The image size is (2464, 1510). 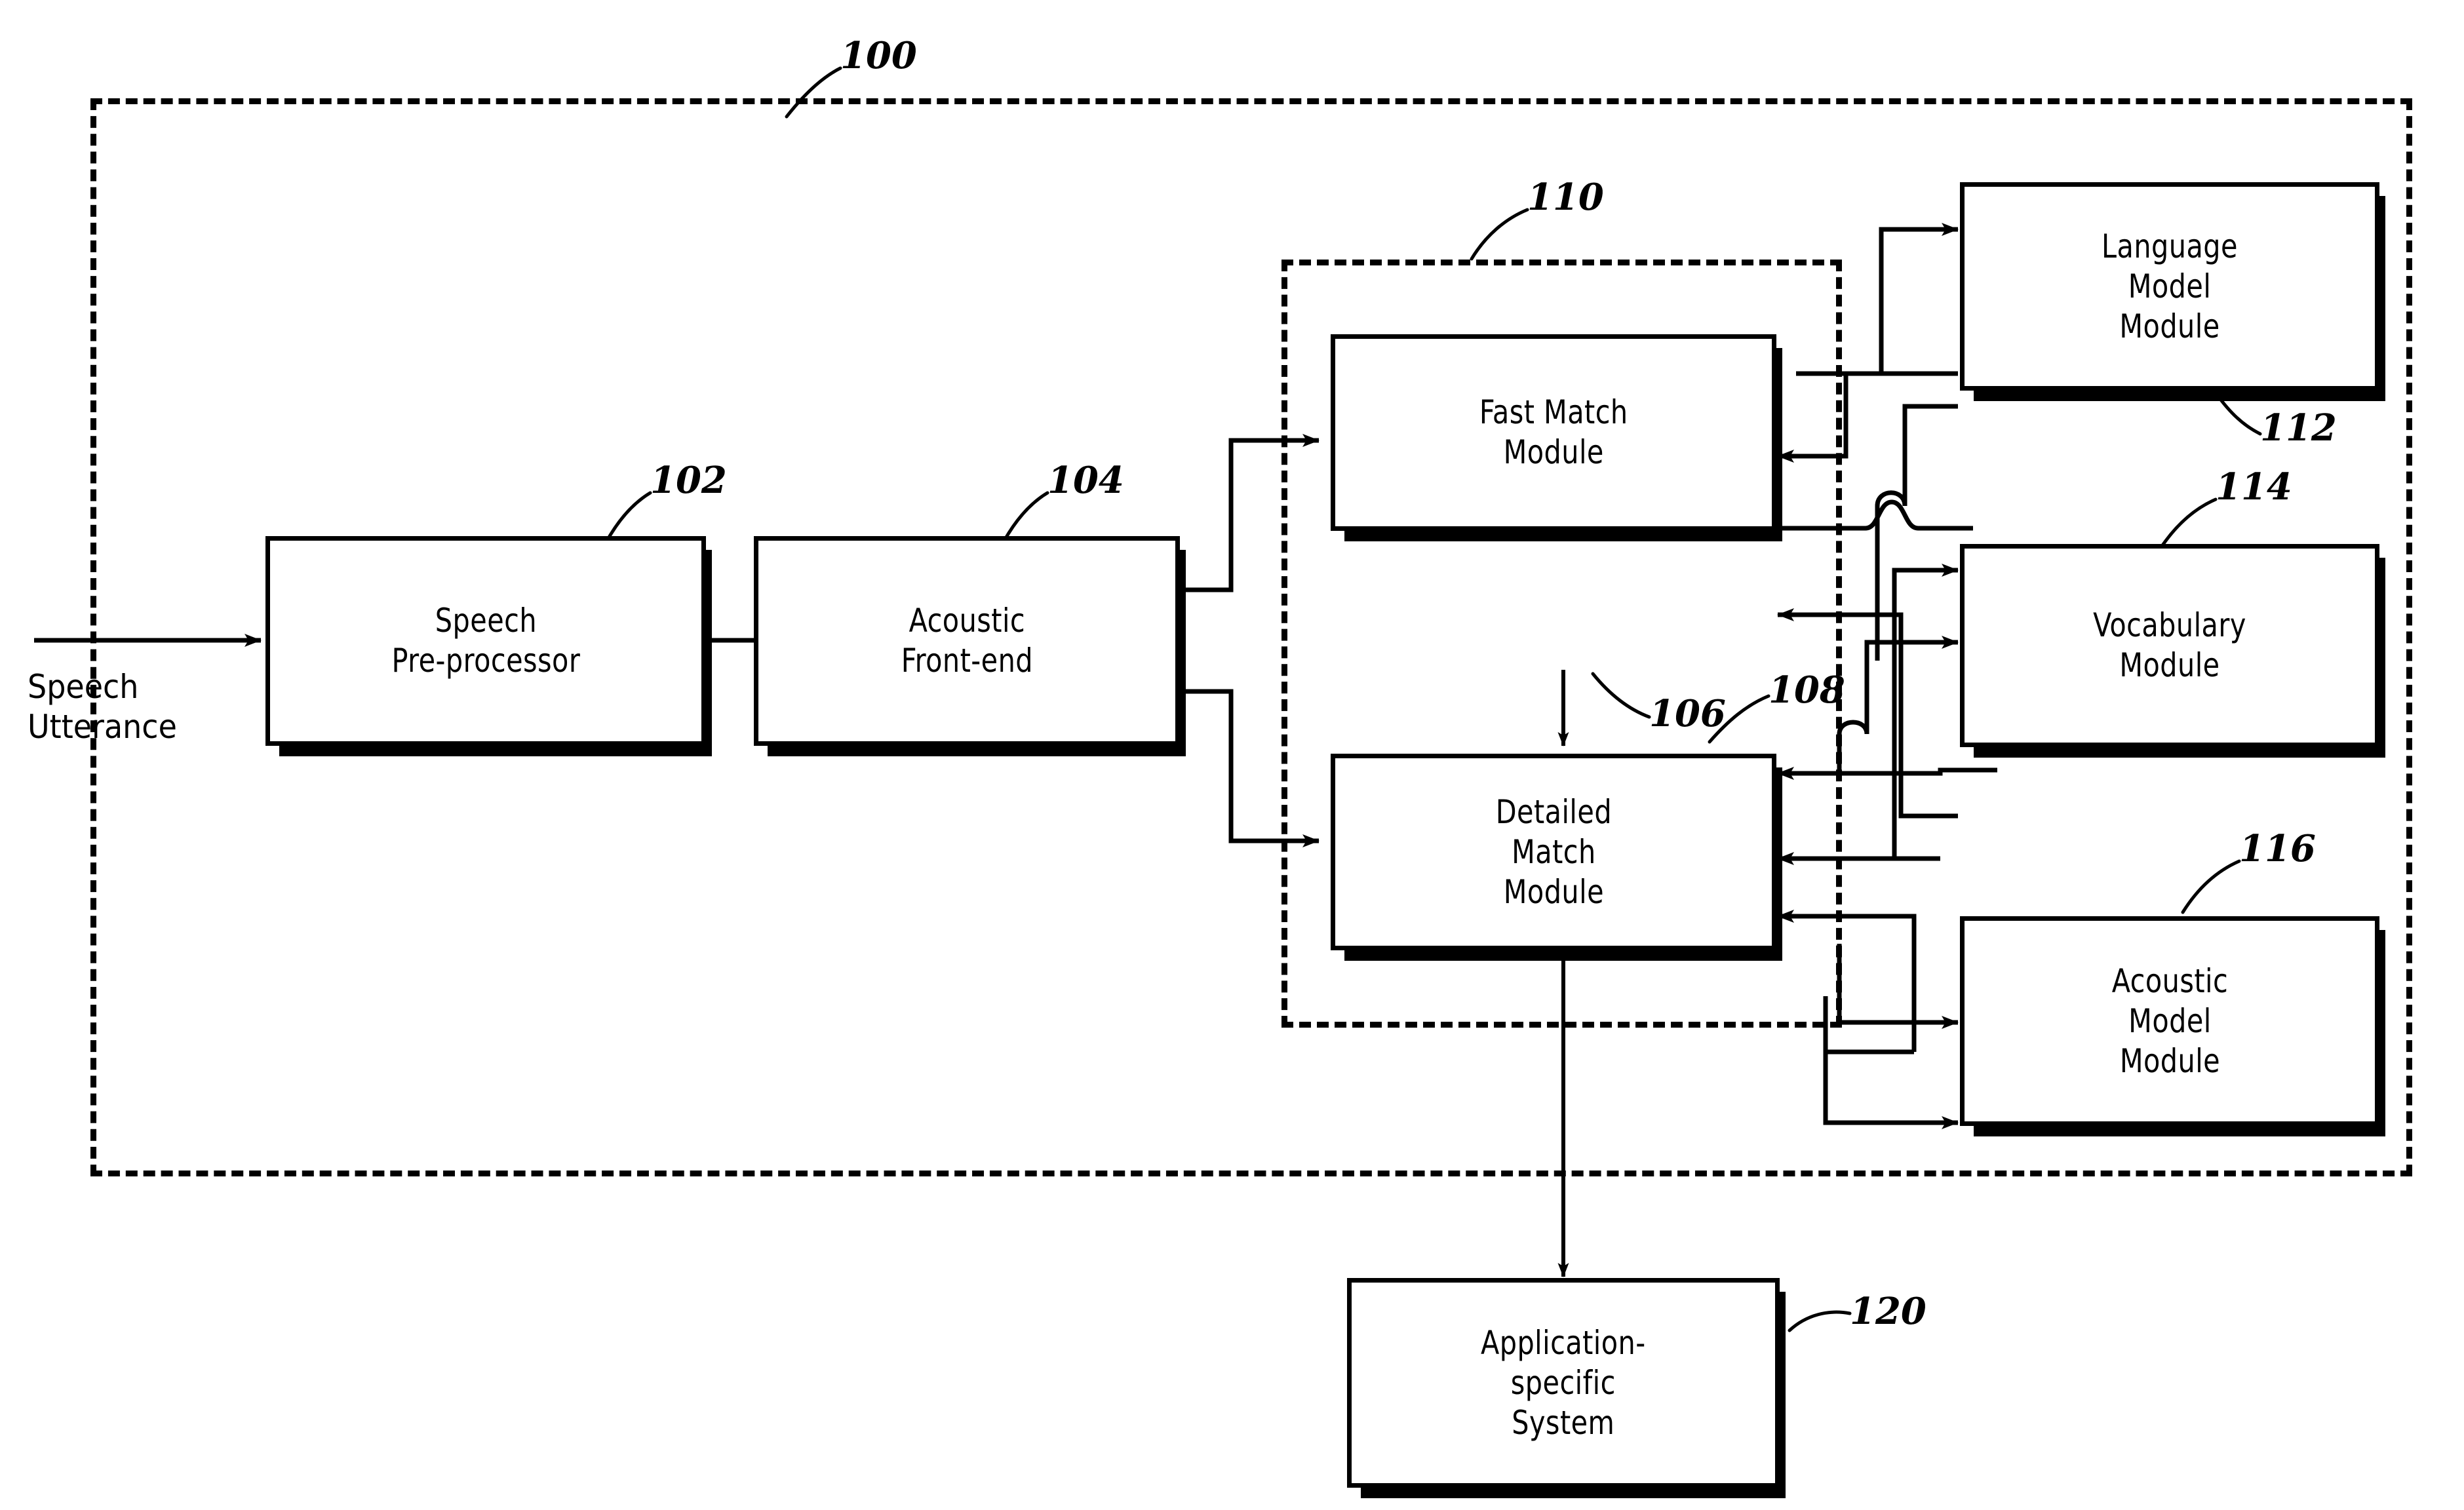 I want to click on ref-numeral-108: 108, so click(x=1807, y=690).